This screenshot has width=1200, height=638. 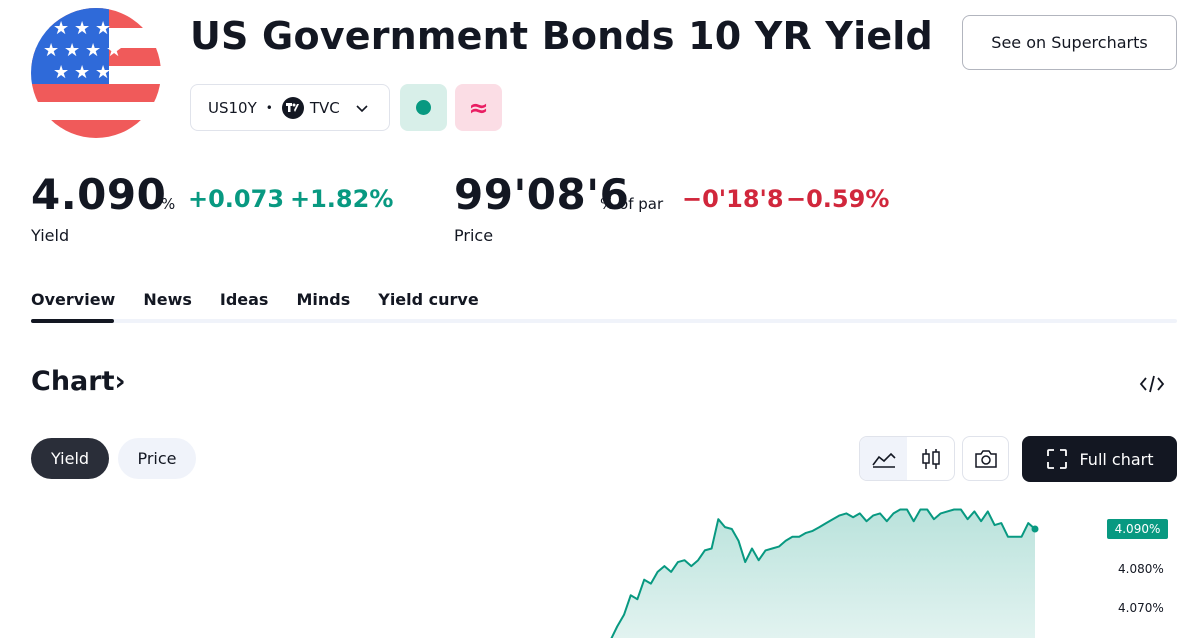 I want to click on camera-icon, so click(x=985, y=458).